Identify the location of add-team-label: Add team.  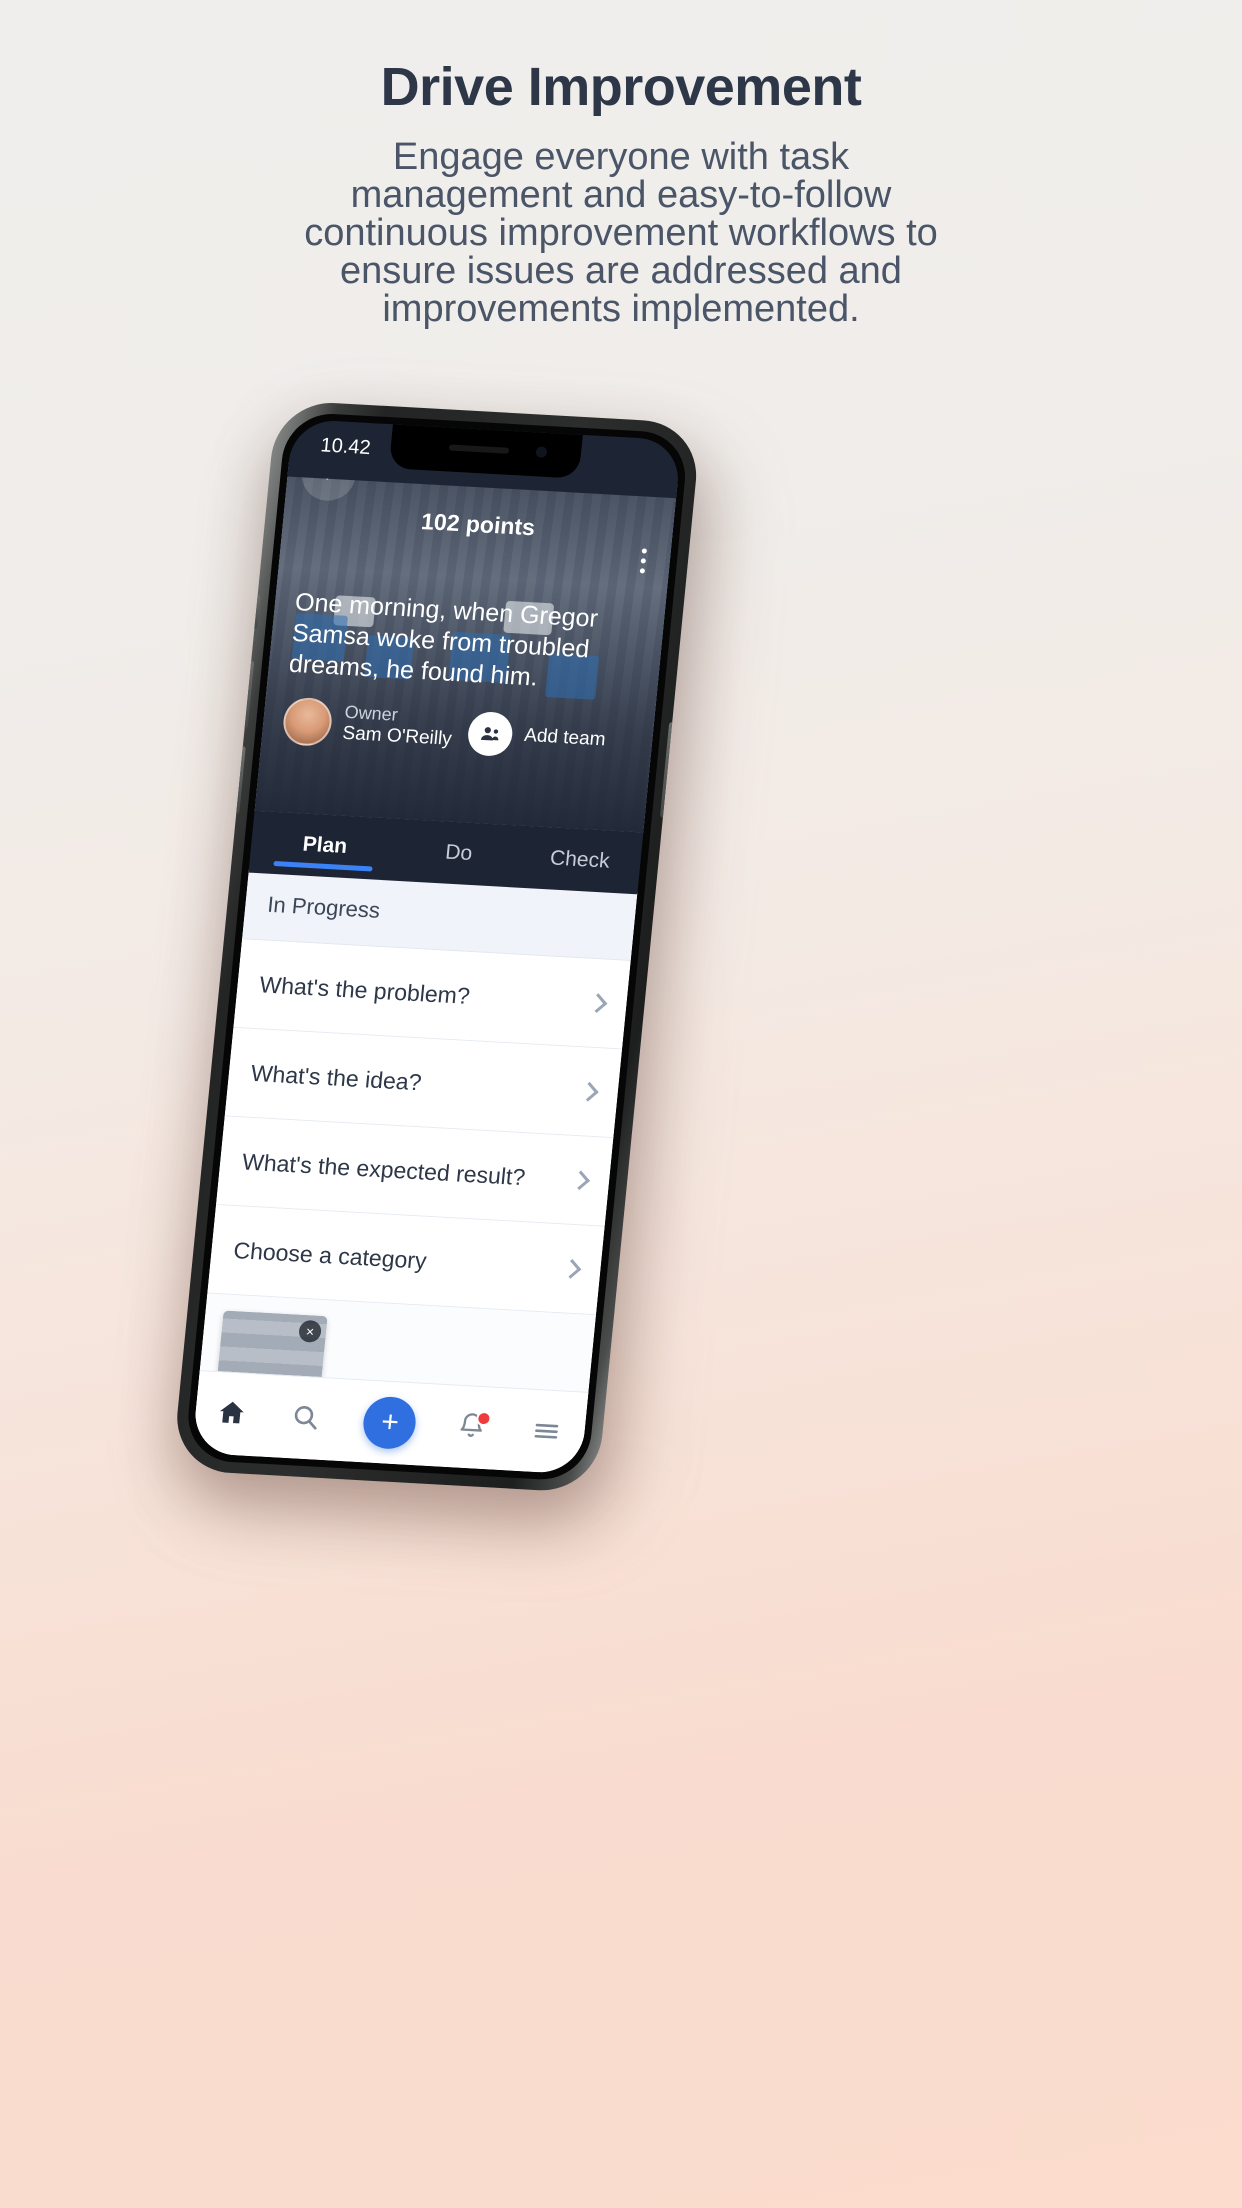
(565, 737).